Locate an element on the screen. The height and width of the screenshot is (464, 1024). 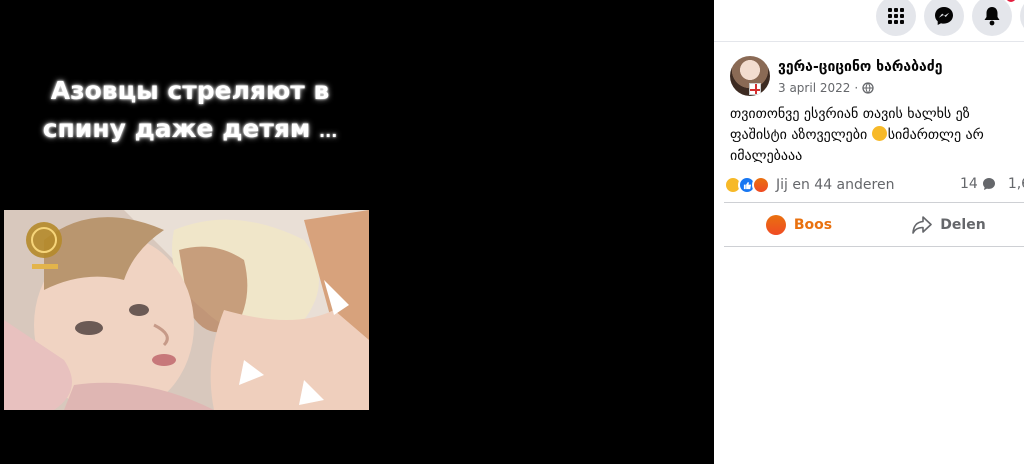
apps-grid-icon is located at coordinates (896, 16).